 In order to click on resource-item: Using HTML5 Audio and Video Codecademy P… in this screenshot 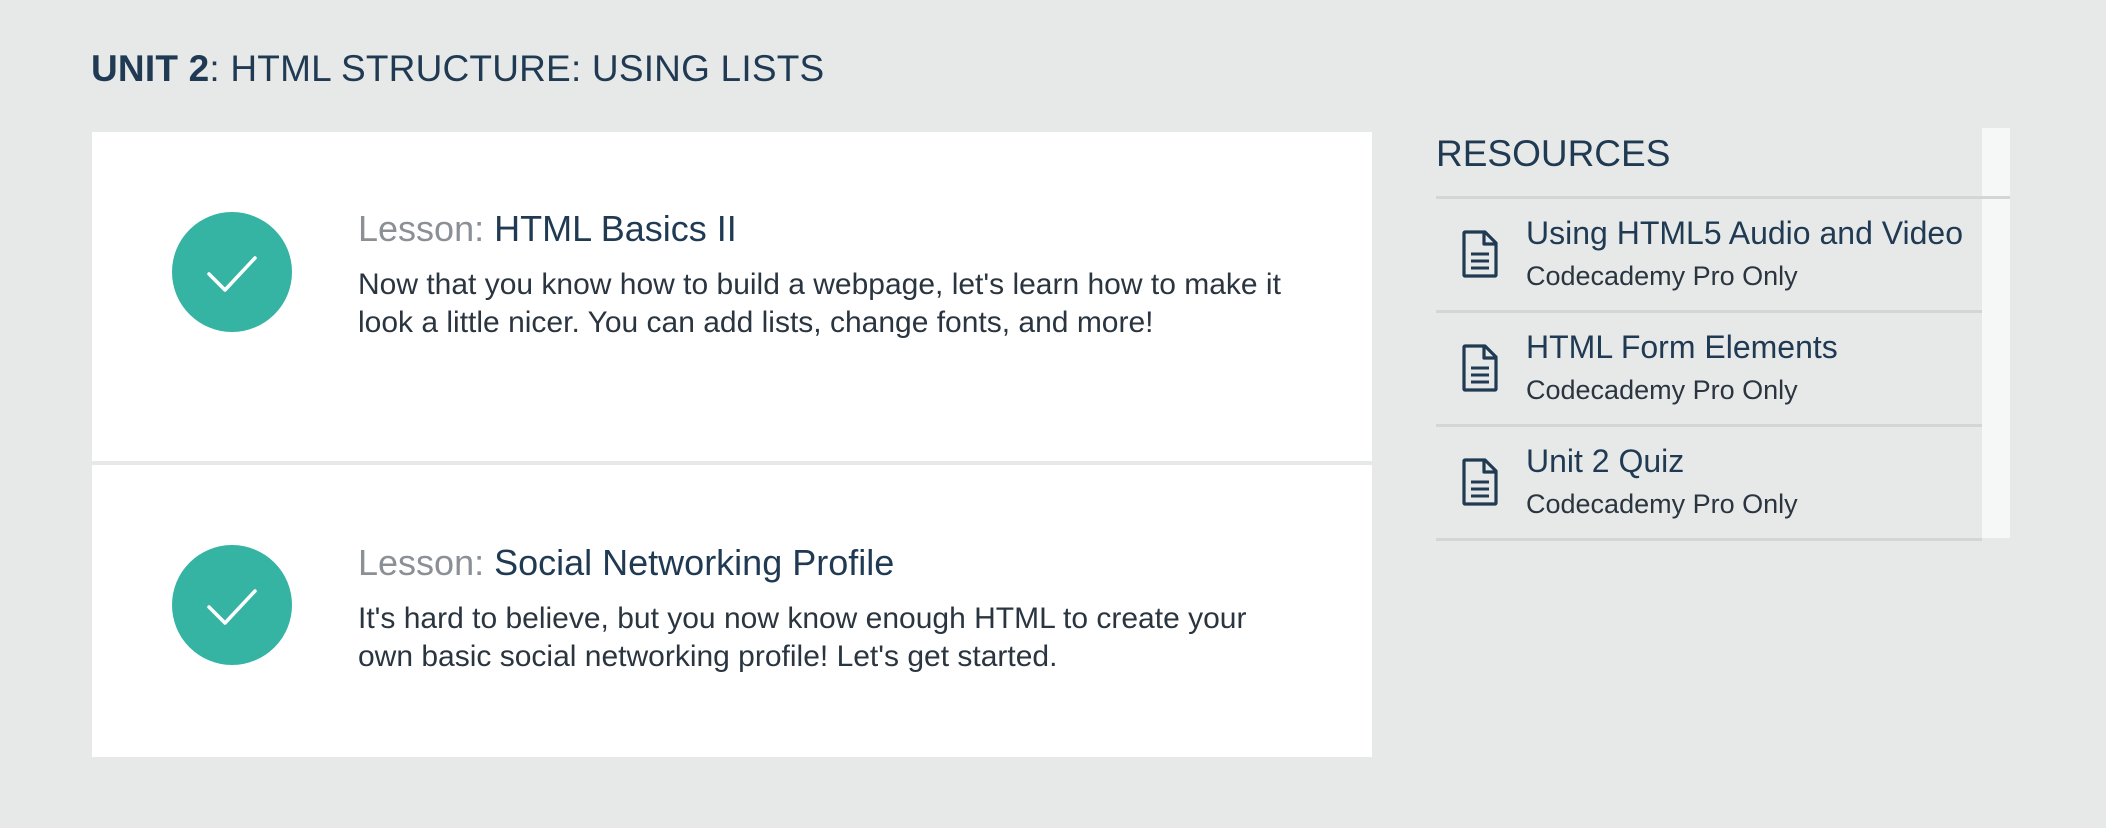, I will do `click(1709, 256)`.